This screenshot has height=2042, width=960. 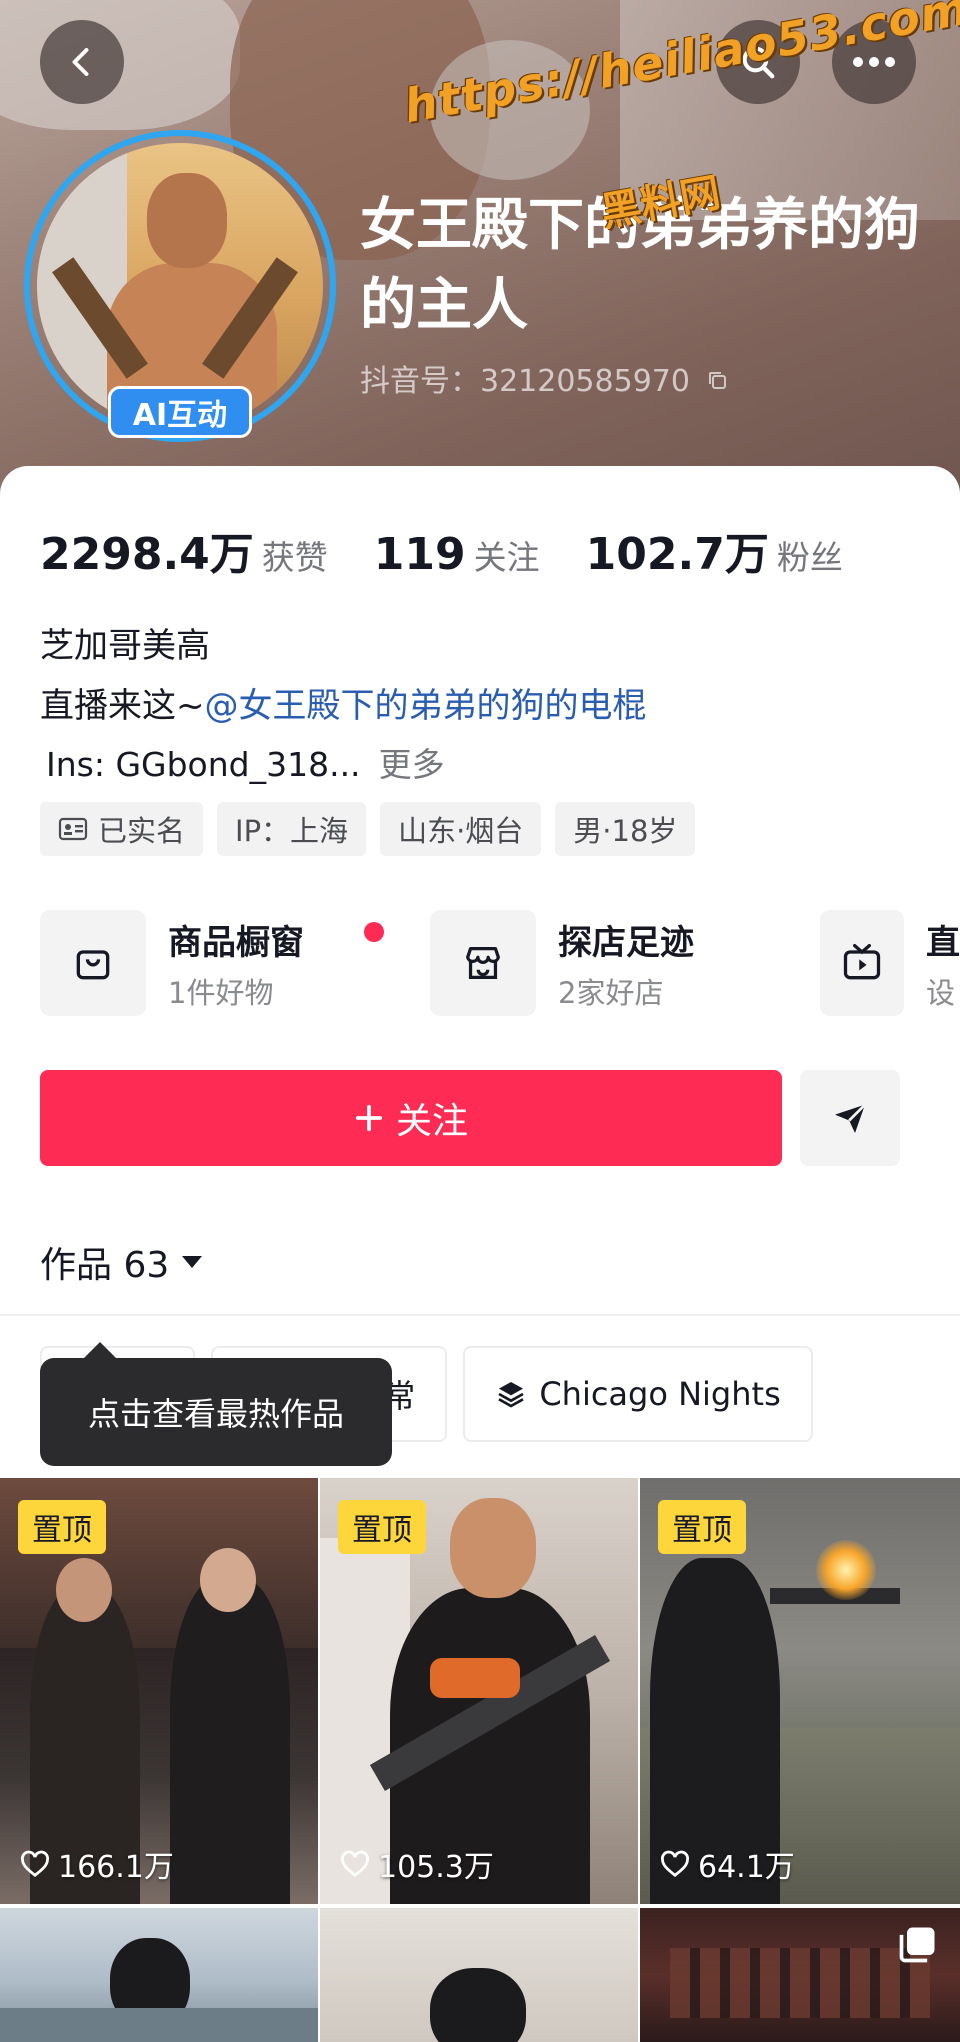 I want to click on send-icon, so click(x=850, y=1118).